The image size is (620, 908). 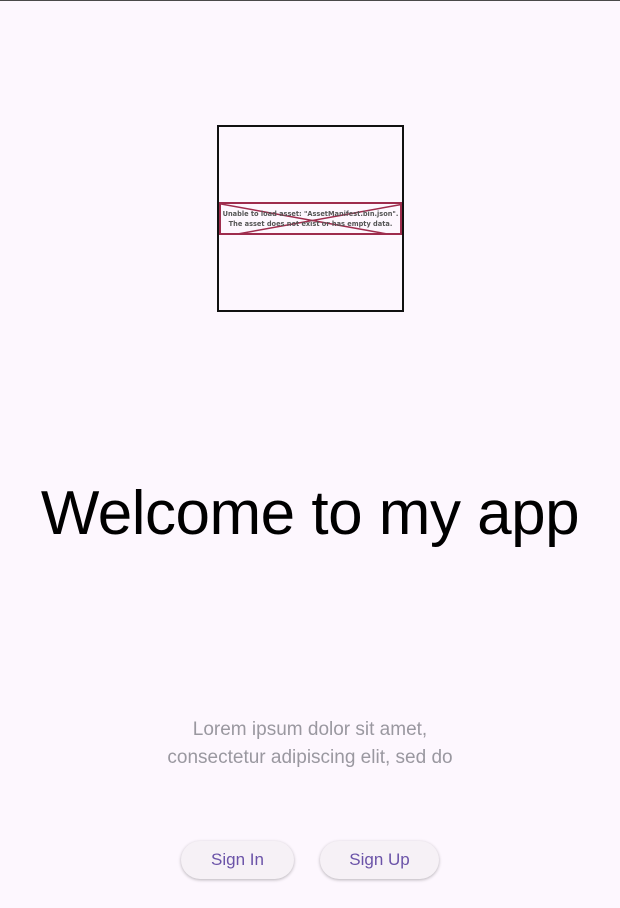 What do you see at coordinates (379, 860) in the screenshot?
I see `sign-up-button: Sign Up` at bounding box center [379, 860].